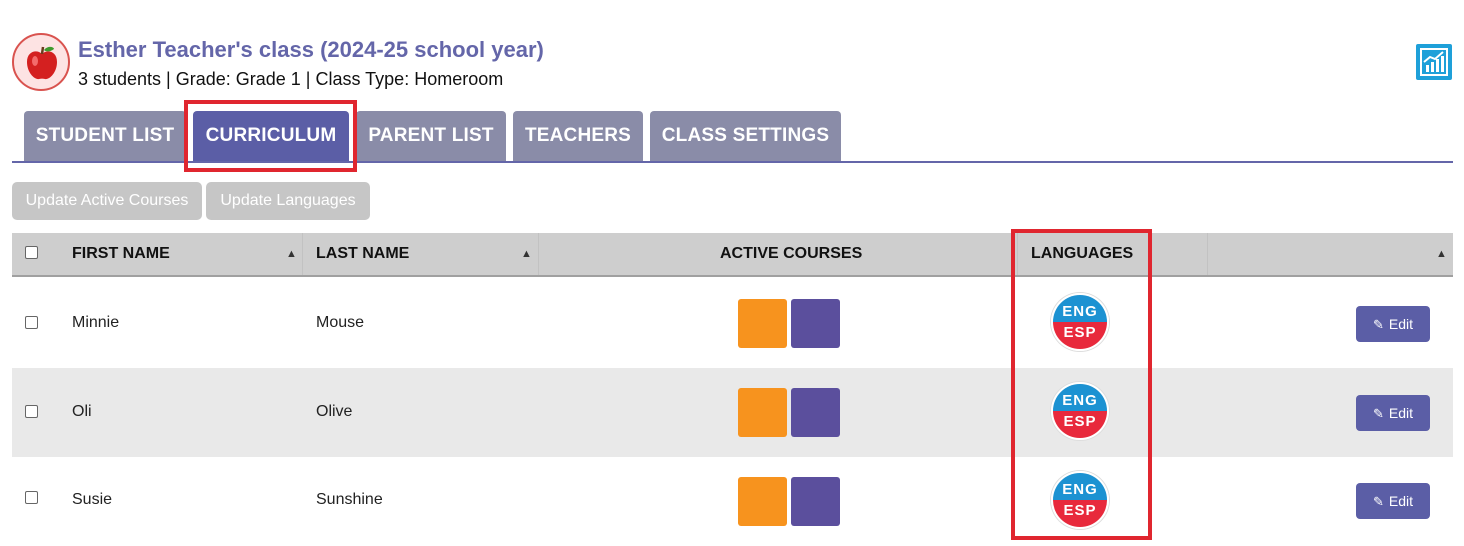 The width and height of the screenshot is (1464, 546). Describe the element at coordinates (334, 411) in the screenshot. I see `last-name: Olive` at that location.